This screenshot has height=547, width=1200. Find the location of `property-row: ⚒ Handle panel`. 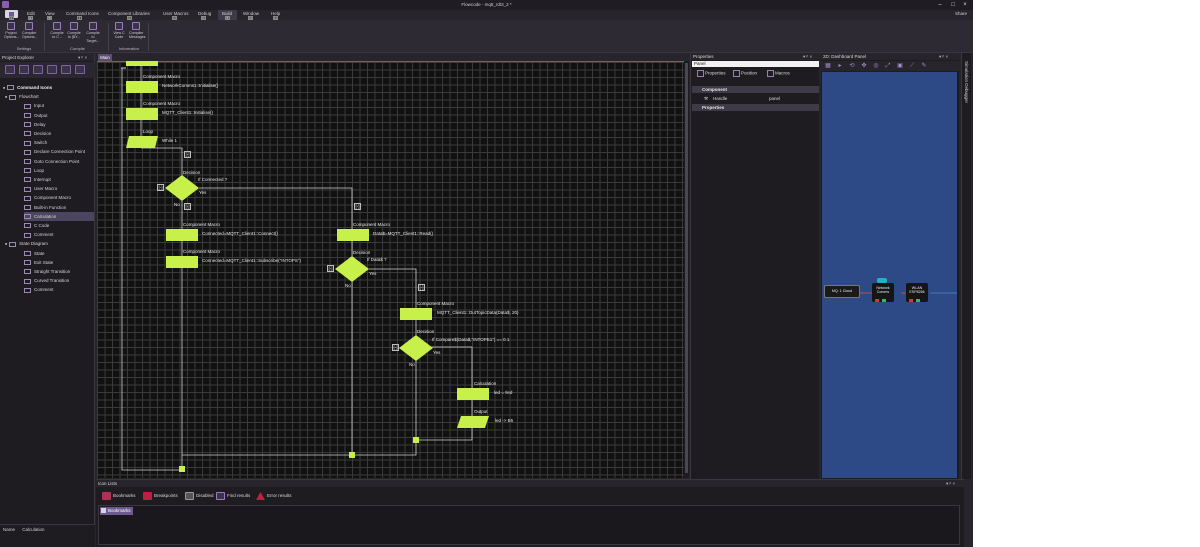

property-row: ⚒ Handle panel is located at coordinates (755, 98).